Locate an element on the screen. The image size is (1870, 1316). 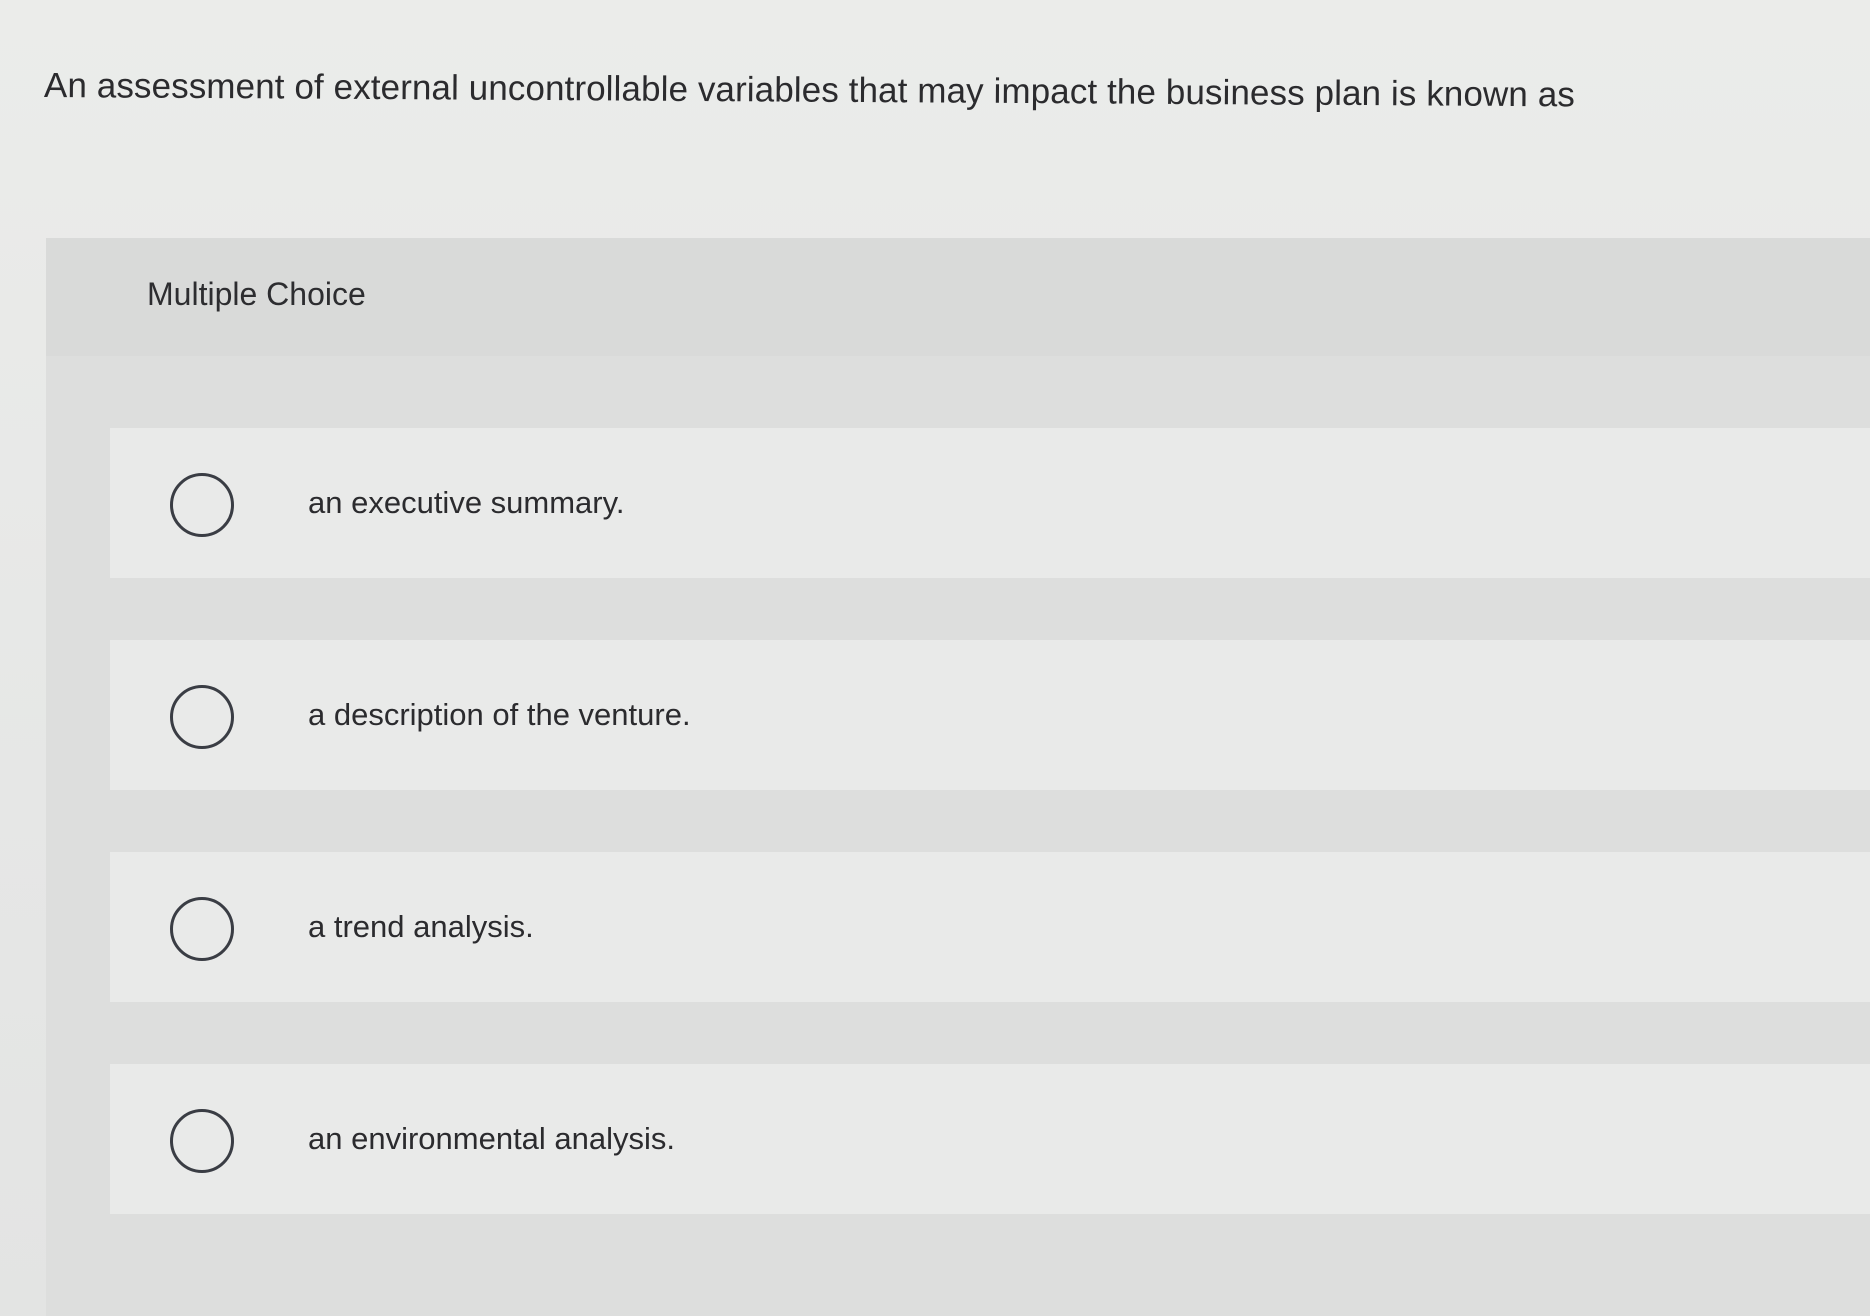
answer-option-4: an environmental analysis. is located at coordinates (990, 1139).